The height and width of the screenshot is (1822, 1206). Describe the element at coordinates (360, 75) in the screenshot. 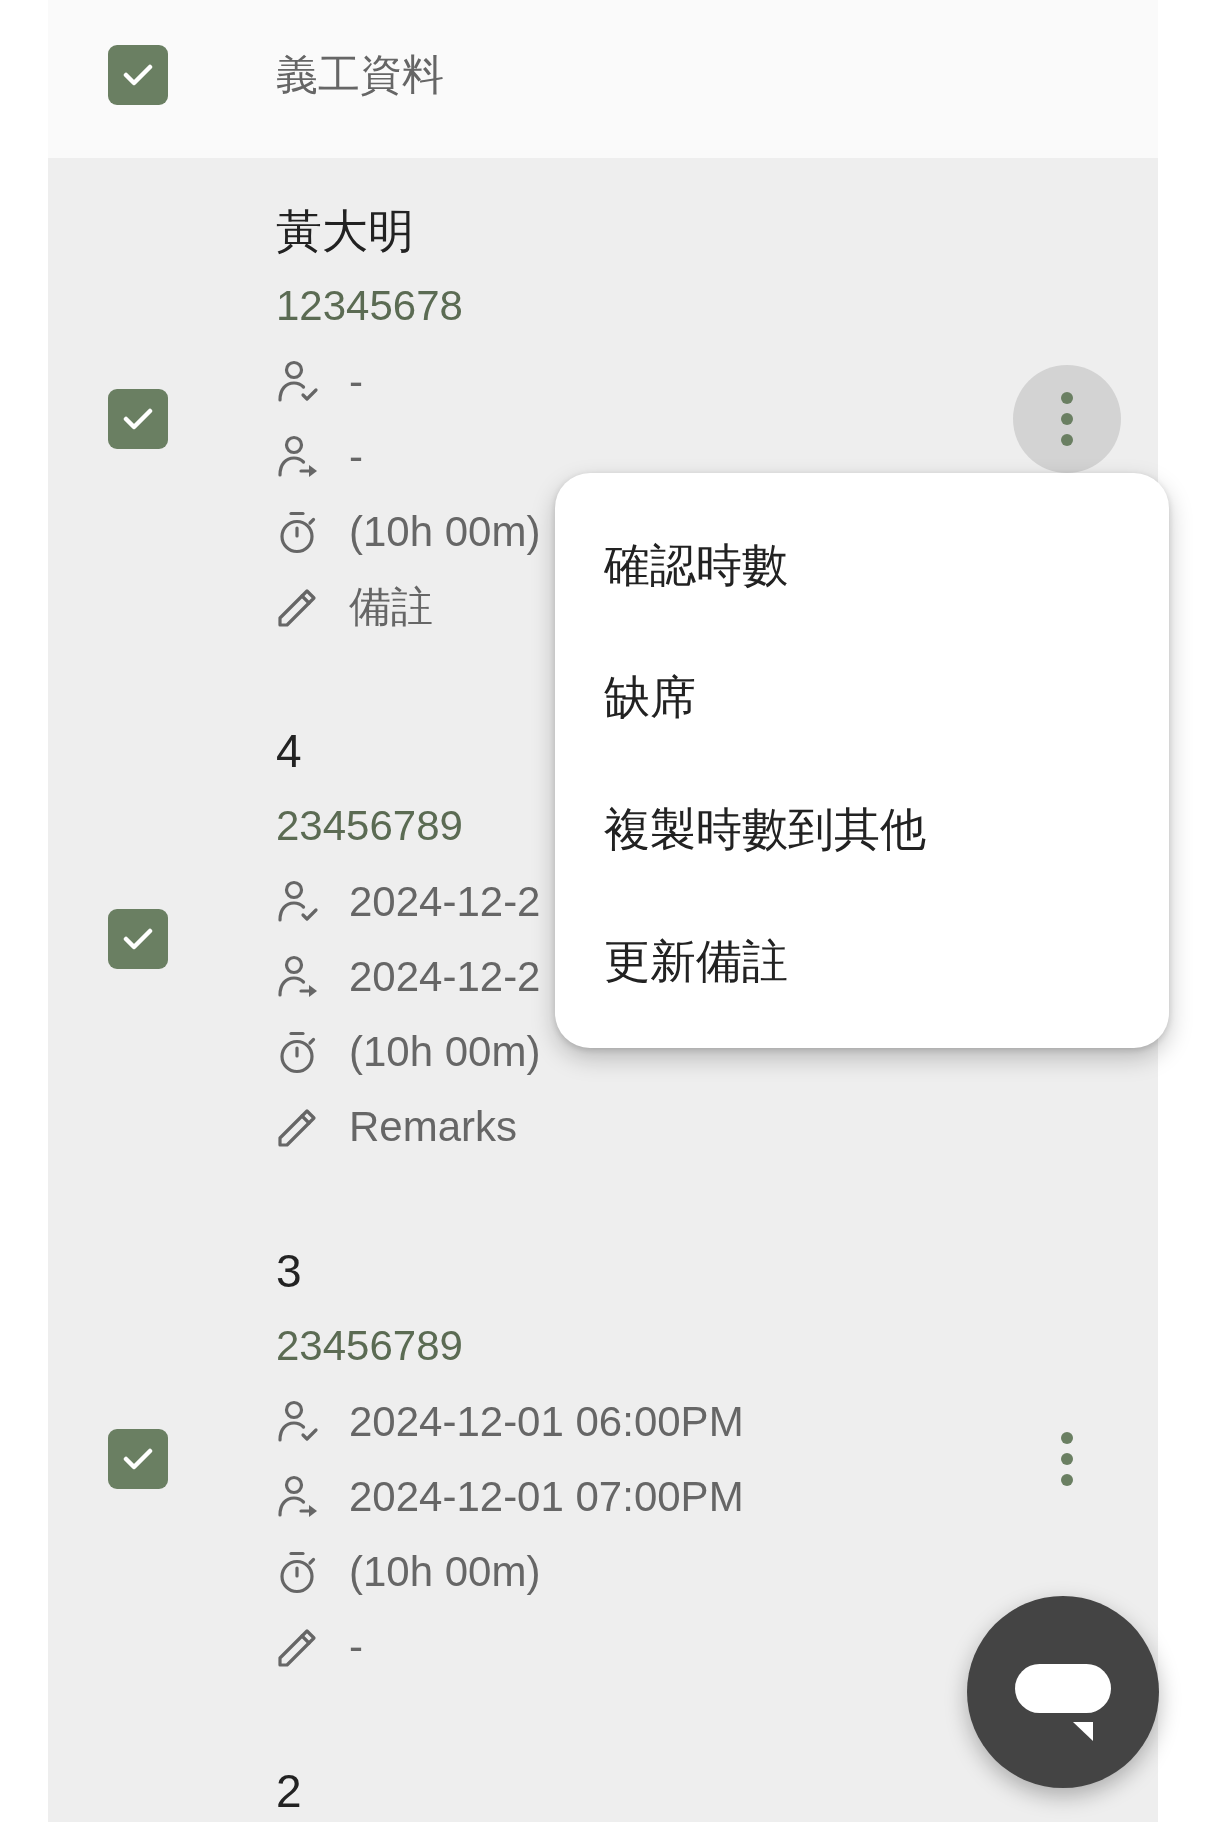

I see `column-header: 義工資料` at that location.